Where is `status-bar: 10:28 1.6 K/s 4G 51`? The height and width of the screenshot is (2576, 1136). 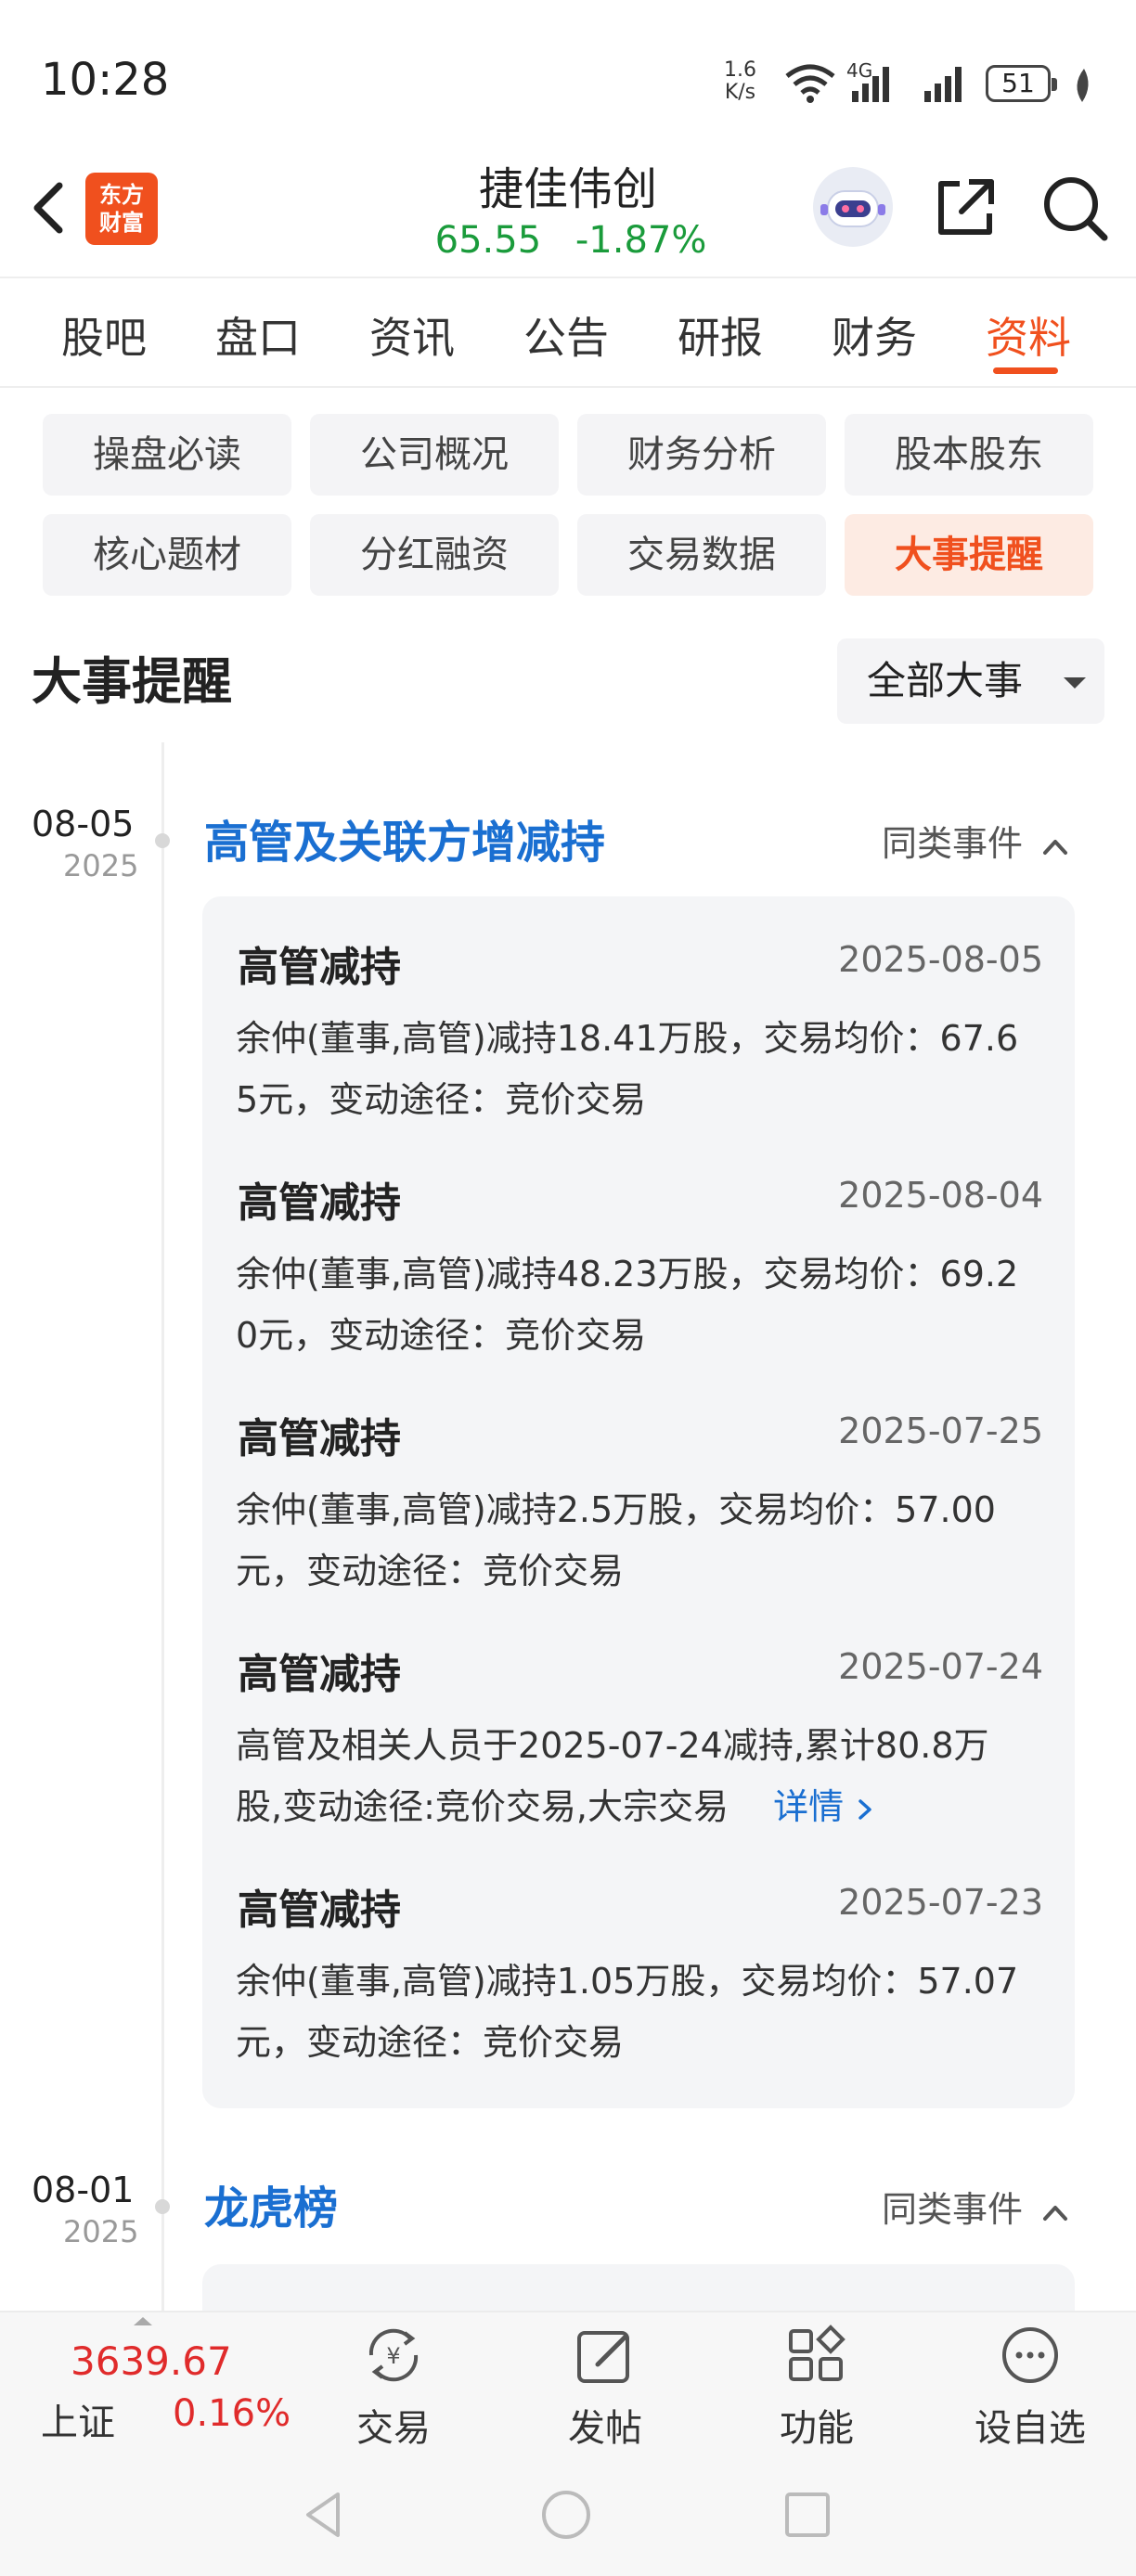 status-bar: 10:28 1.6 K/s 4G 51 is located at coordinates (568, 79).